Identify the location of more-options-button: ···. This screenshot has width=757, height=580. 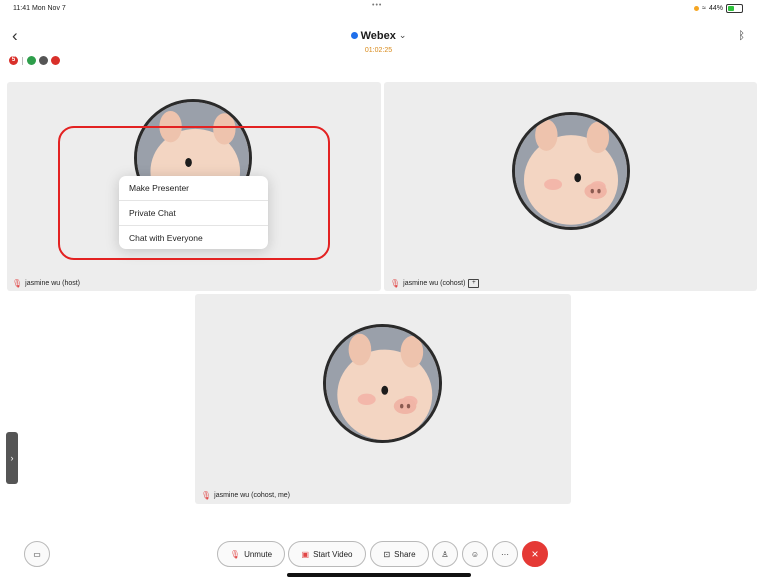
(505, 554).